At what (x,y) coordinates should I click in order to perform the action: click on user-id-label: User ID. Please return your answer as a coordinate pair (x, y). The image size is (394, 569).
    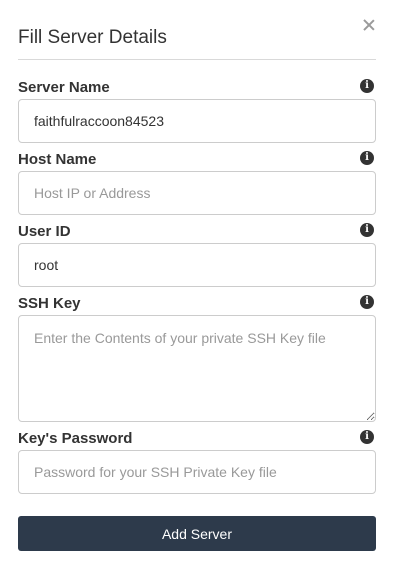
    Looking at the image, I should click on (44, 231).